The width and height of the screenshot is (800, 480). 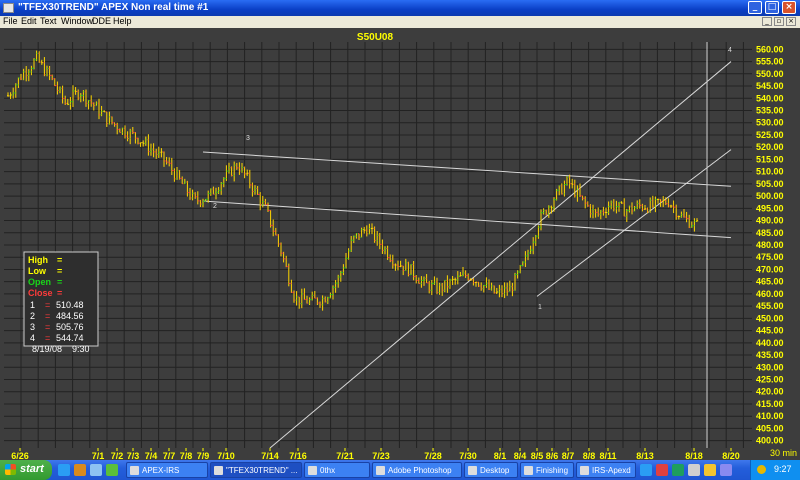 What do you see at coordinates (47, 349) in the screenshot?
I see `info-date: 8/19/08` at bounding box center [47, 349].